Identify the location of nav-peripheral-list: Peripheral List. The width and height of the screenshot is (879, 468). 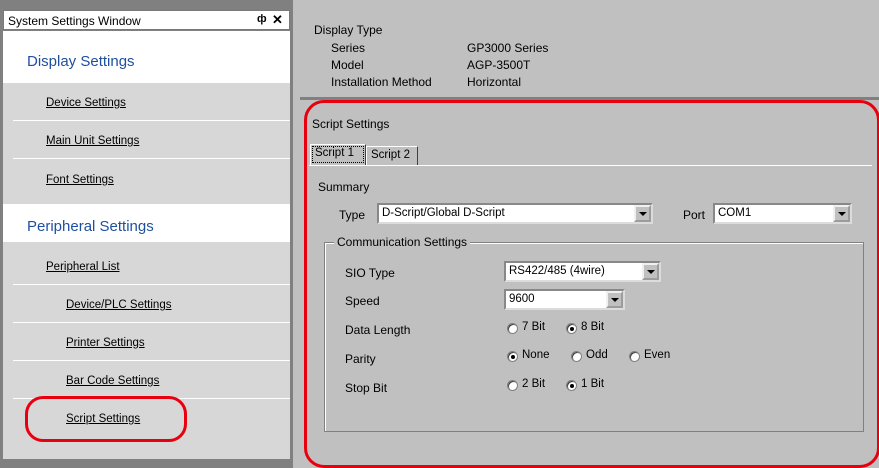
(83, 267).